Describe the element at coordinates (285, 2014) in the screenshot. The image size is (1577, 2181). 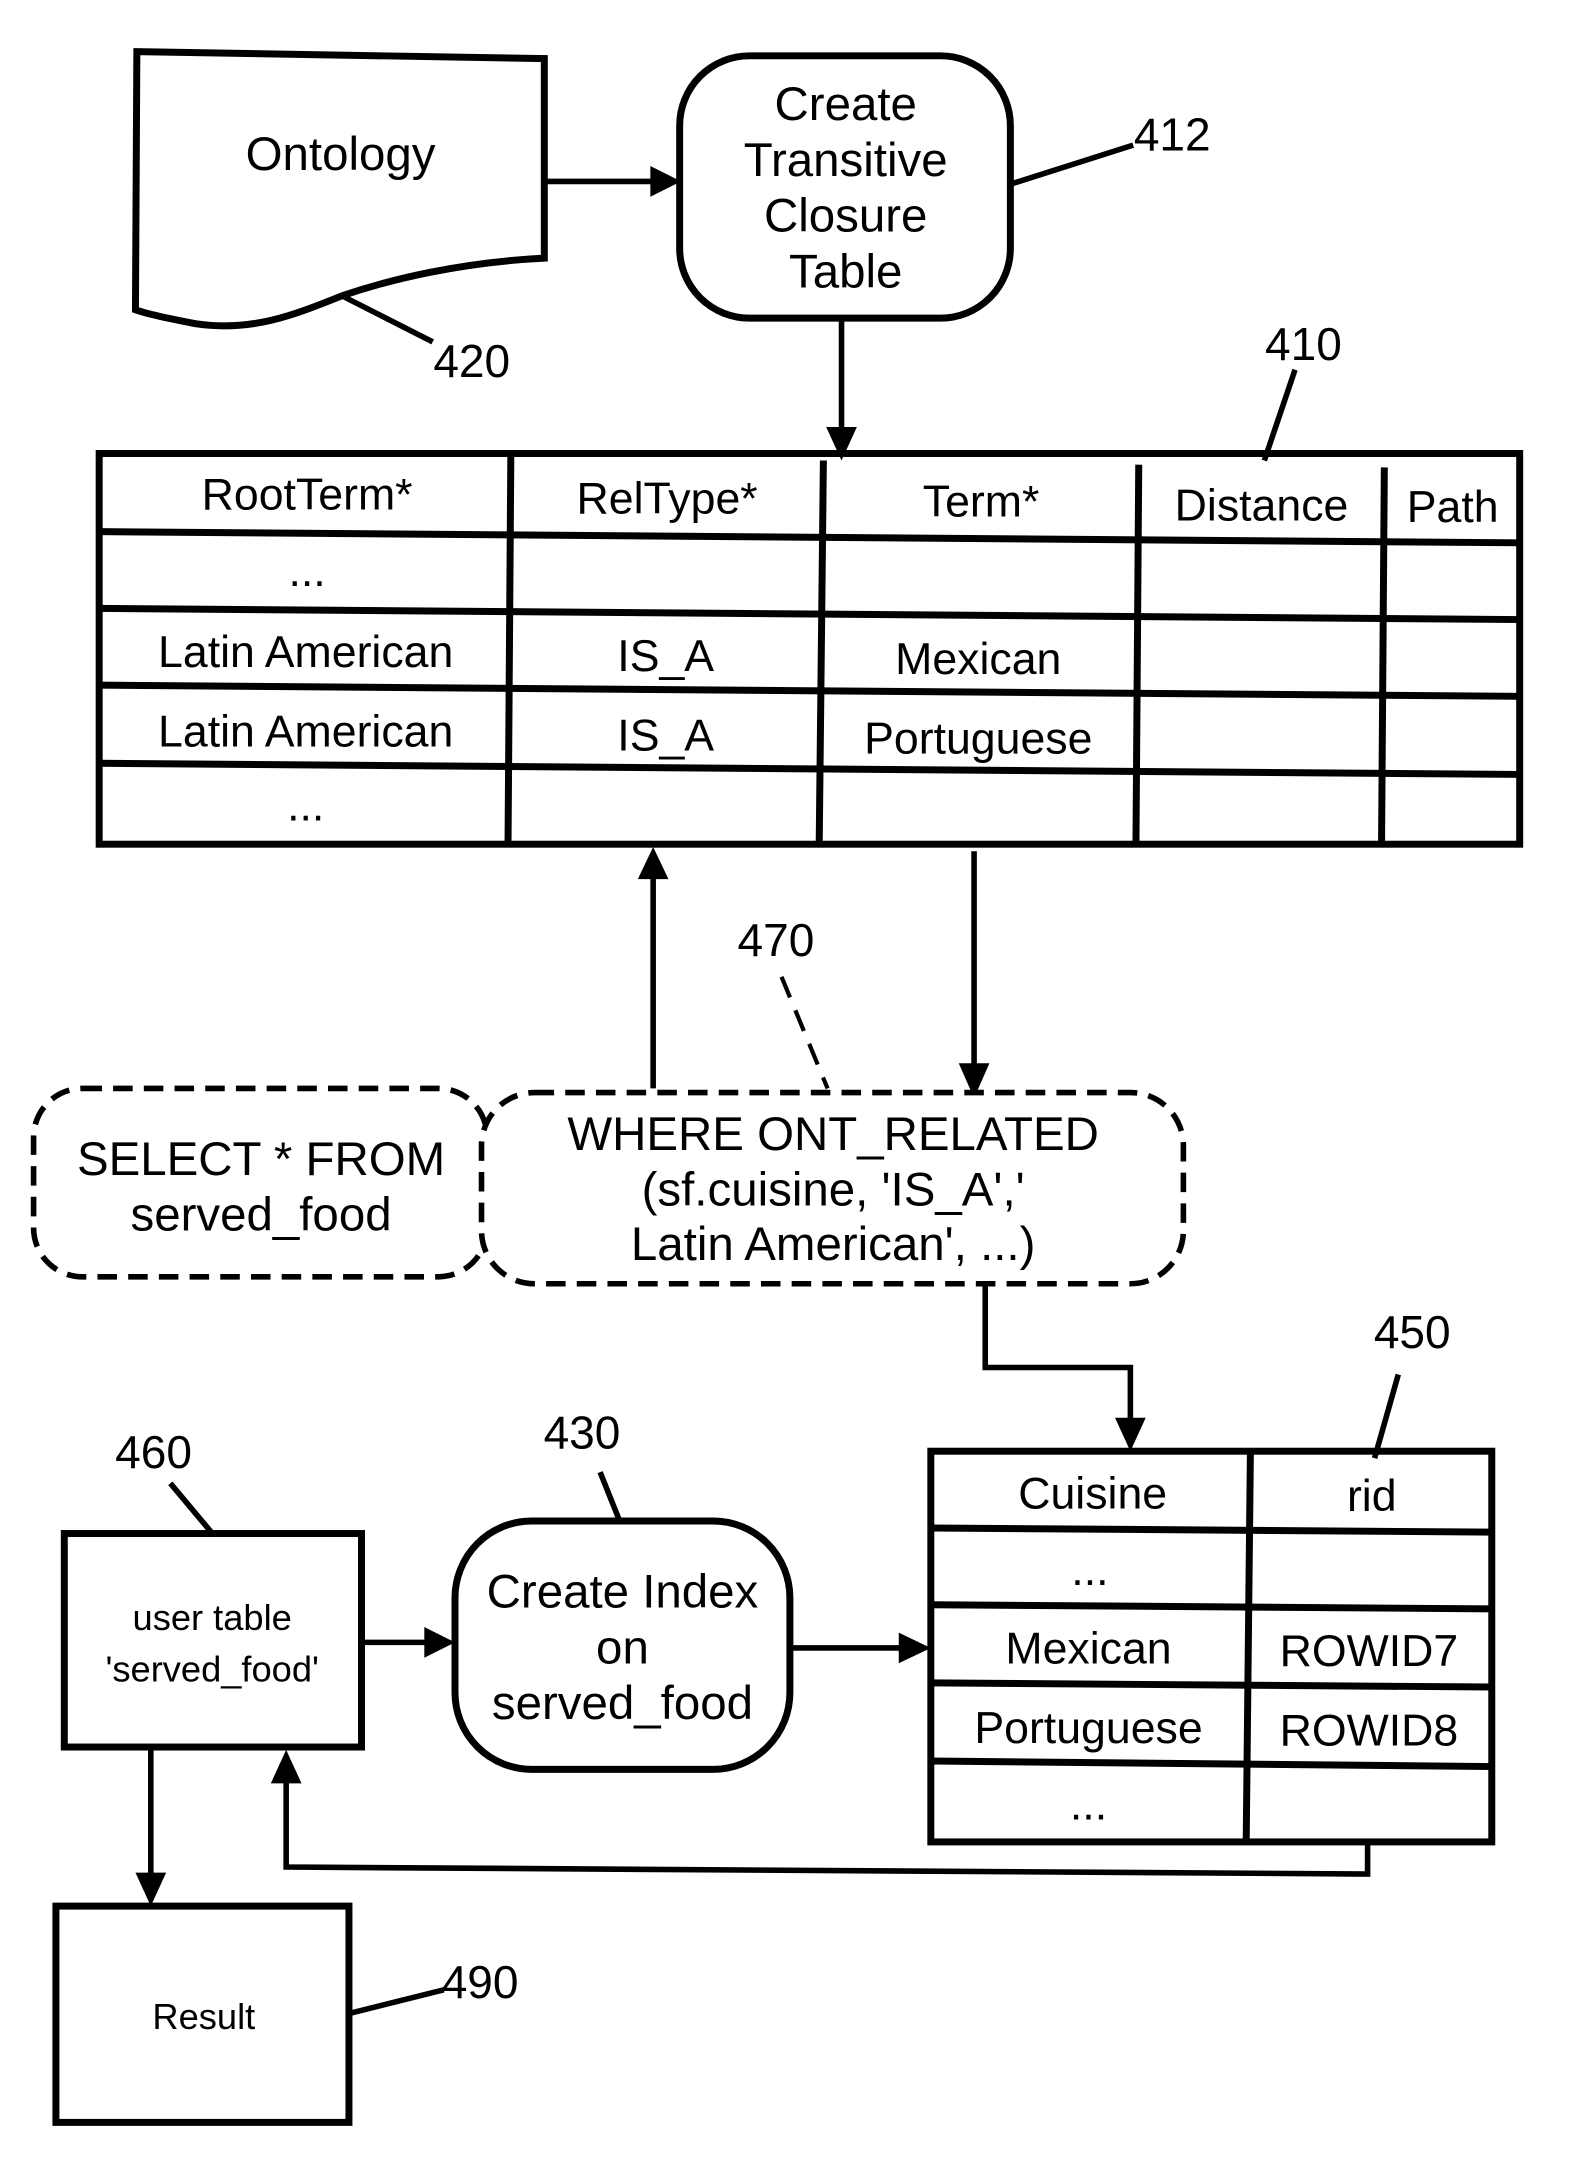
I see `result-node: Result 490` at that location.